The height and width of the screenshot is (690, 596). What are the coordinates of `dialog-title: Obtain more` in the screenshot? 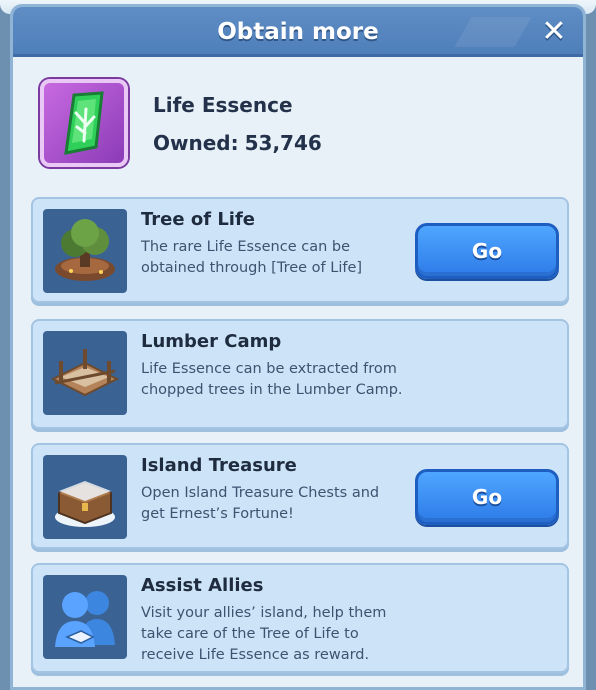 It's located at (298, 32).